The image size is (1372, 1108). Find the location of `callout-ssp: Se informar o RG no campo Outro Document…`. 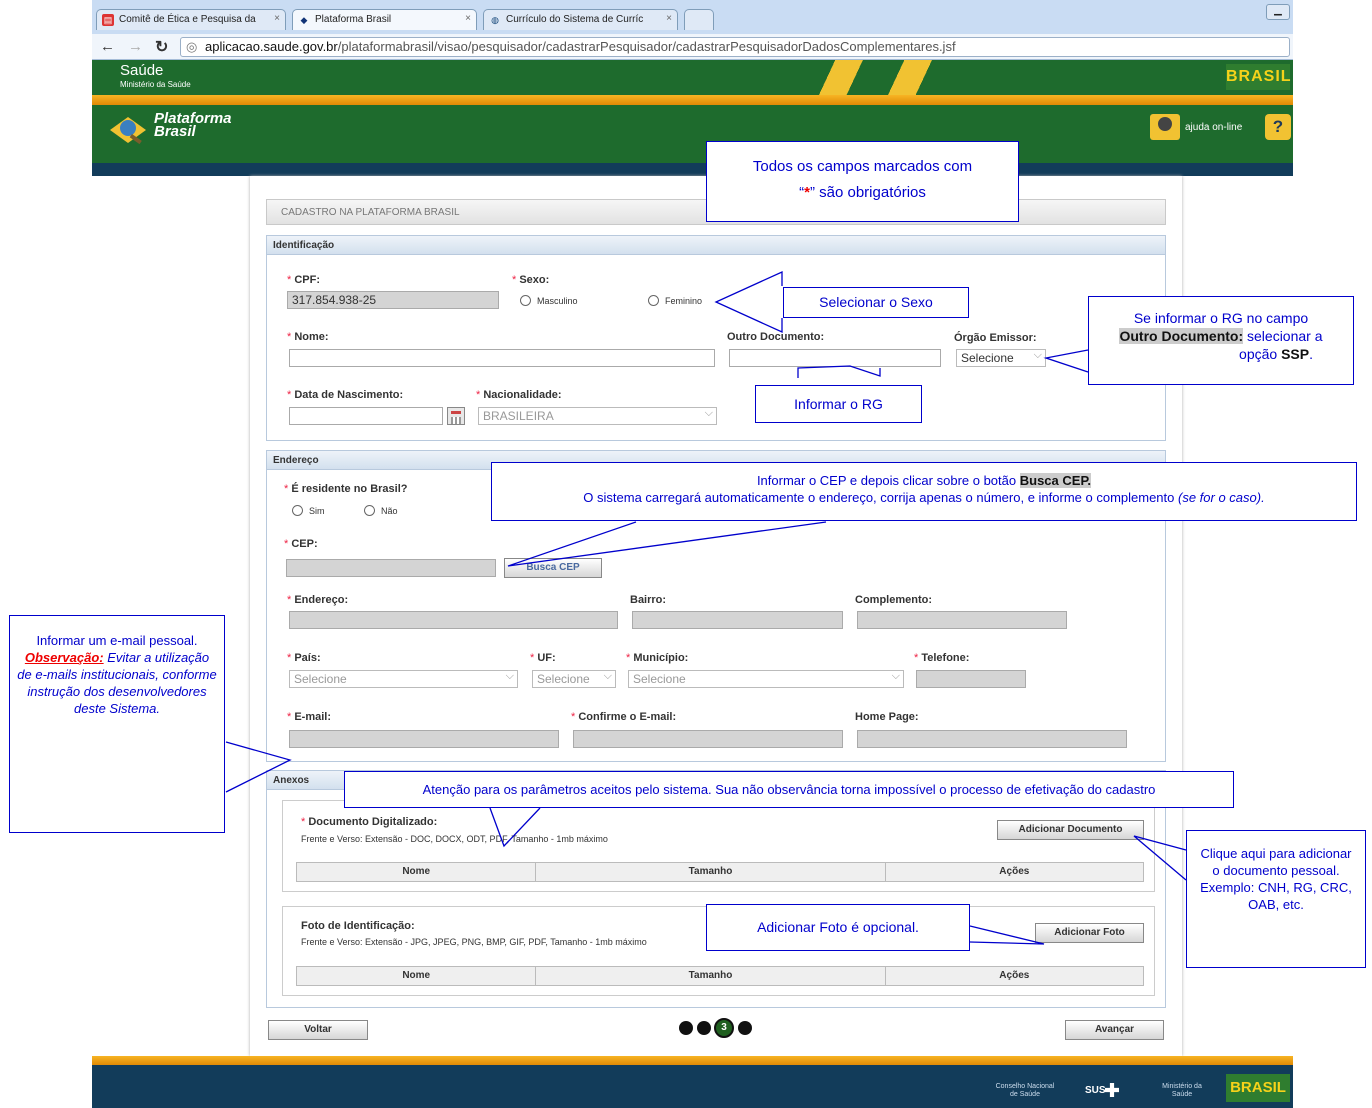

callout-ssp: Se informar o RG no campo Outro Document… is located at coordinates (1221, 340).